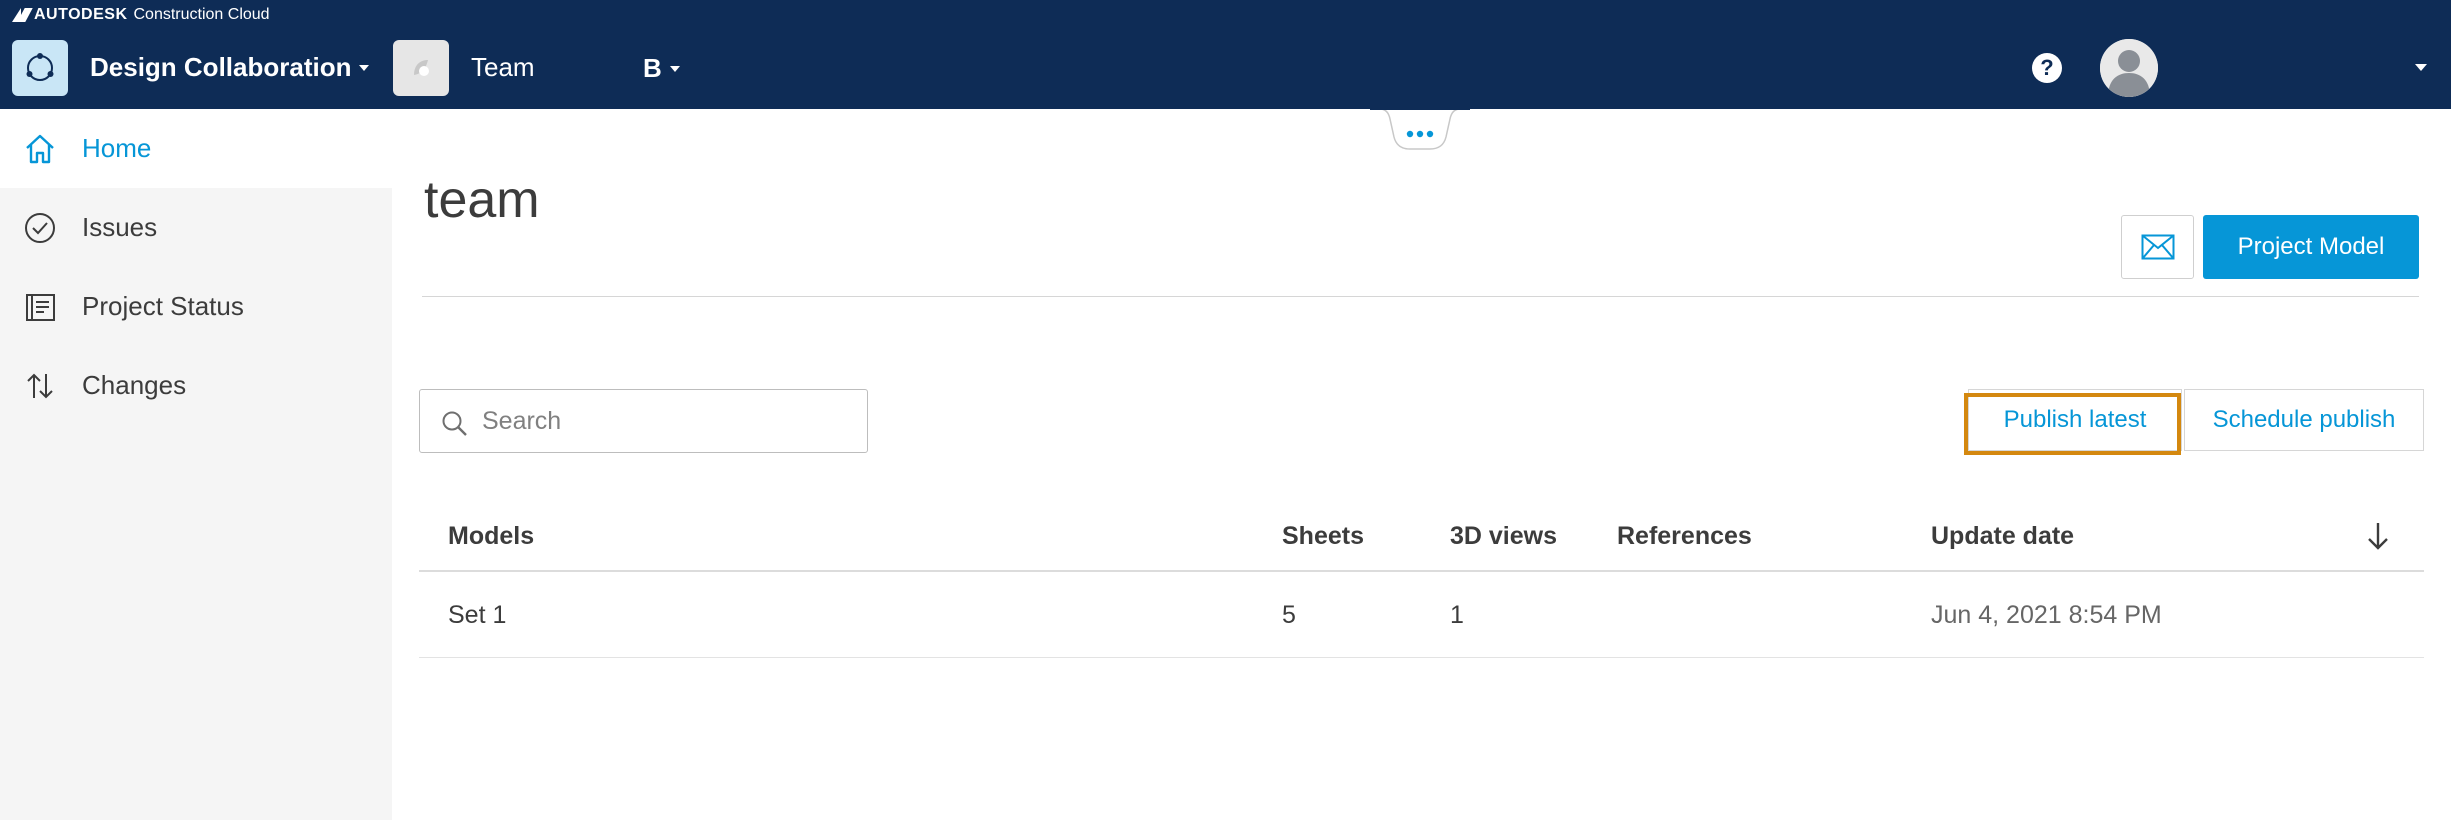  I want to click on brand-name: AUTODESK, so click(81, 14).